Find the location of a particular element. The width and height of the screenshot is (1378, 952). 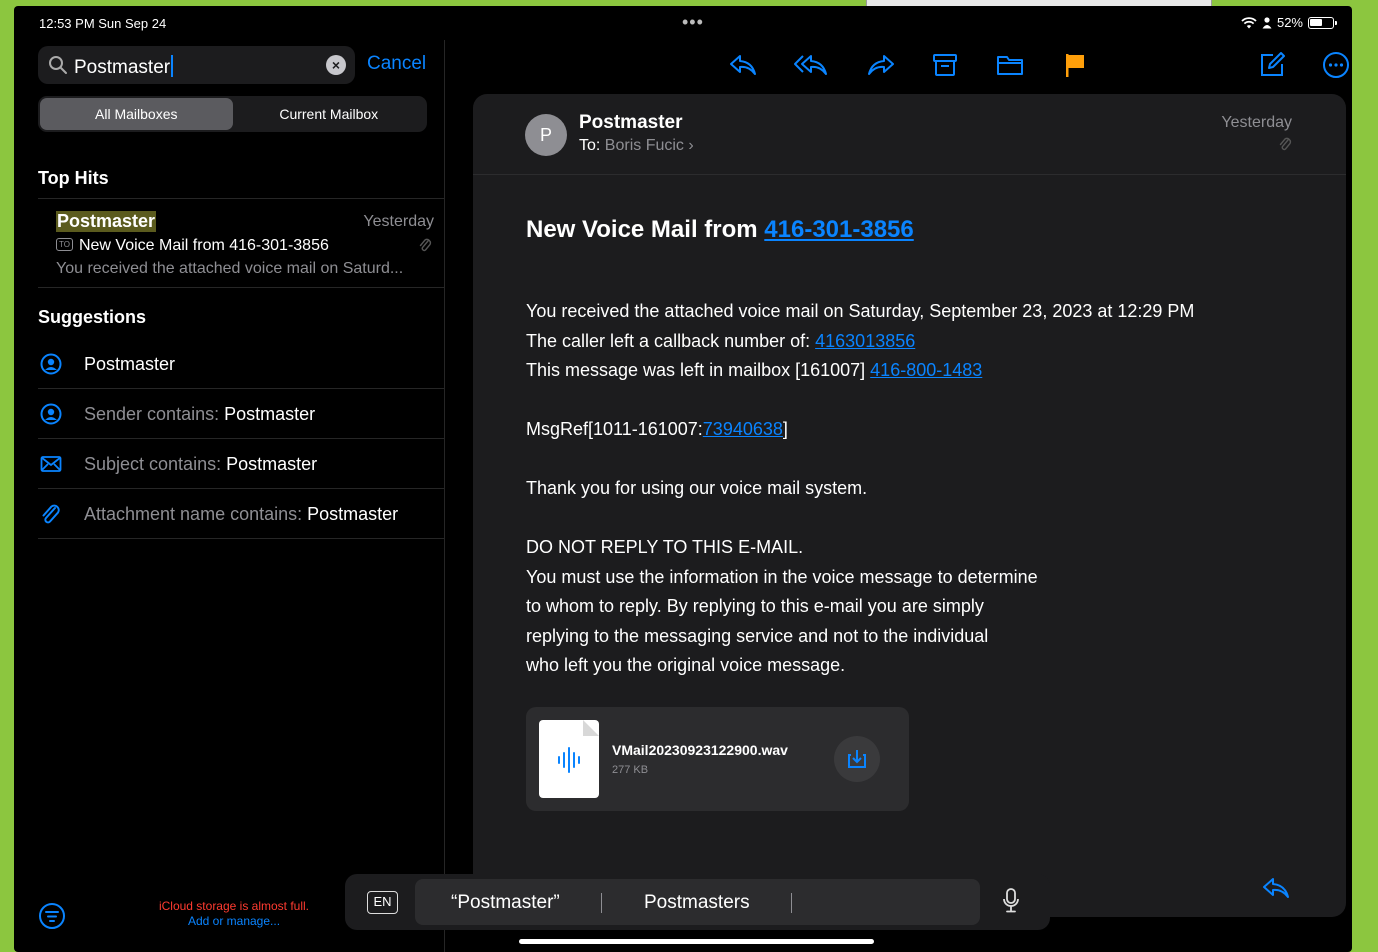

hit-date: Yesterday is located at coordinates (398, 221).